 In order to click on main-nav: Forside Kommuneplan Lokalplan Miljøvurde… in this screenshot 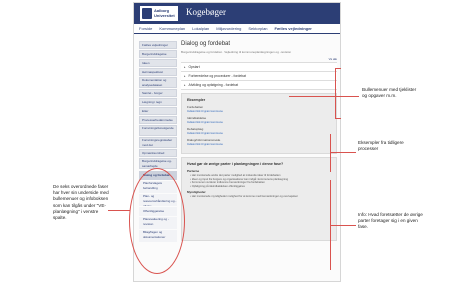, I will do `click(237, 29)`.